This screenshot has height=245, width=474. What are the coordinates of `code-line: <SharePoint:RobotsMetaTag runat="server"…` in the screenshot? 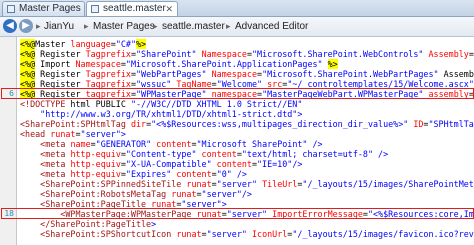 It's located at (237, 194).